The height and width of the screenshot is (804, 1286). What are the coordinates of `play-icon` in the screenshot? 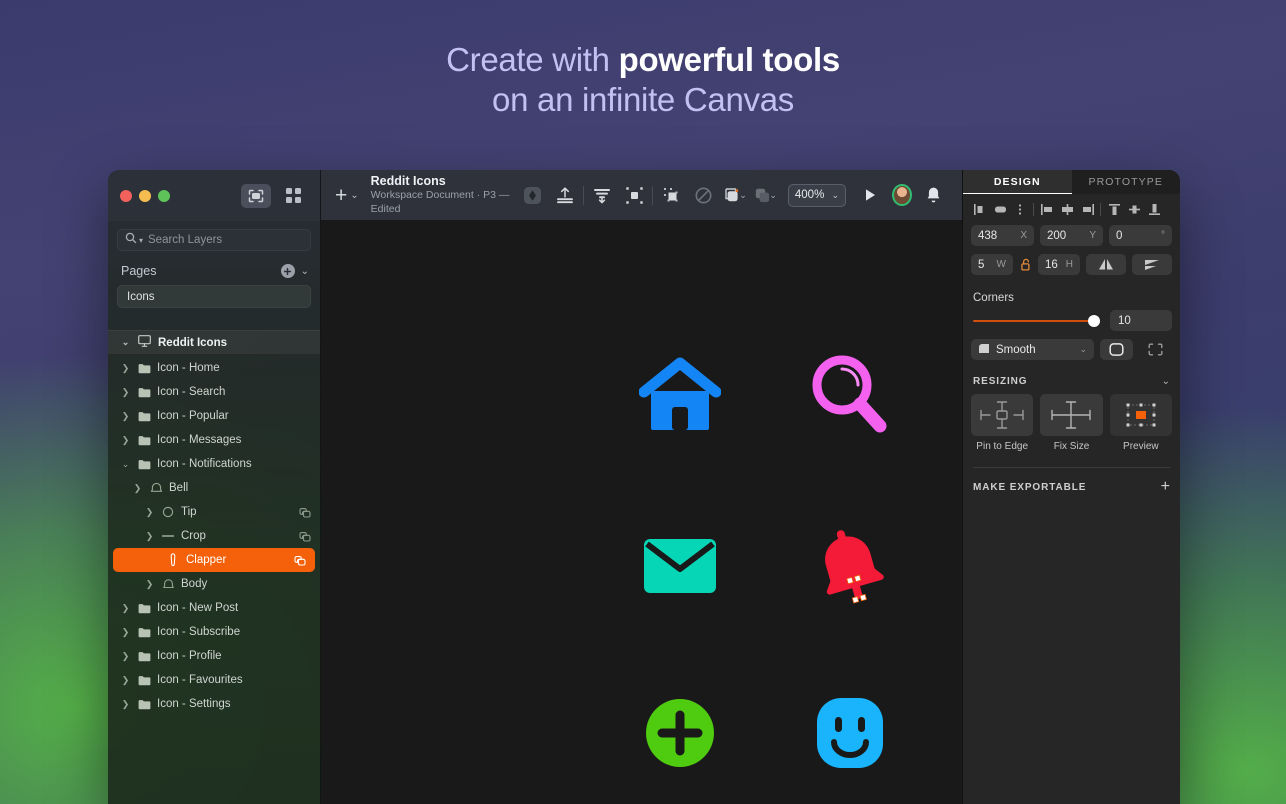 It's located at (870, 195).